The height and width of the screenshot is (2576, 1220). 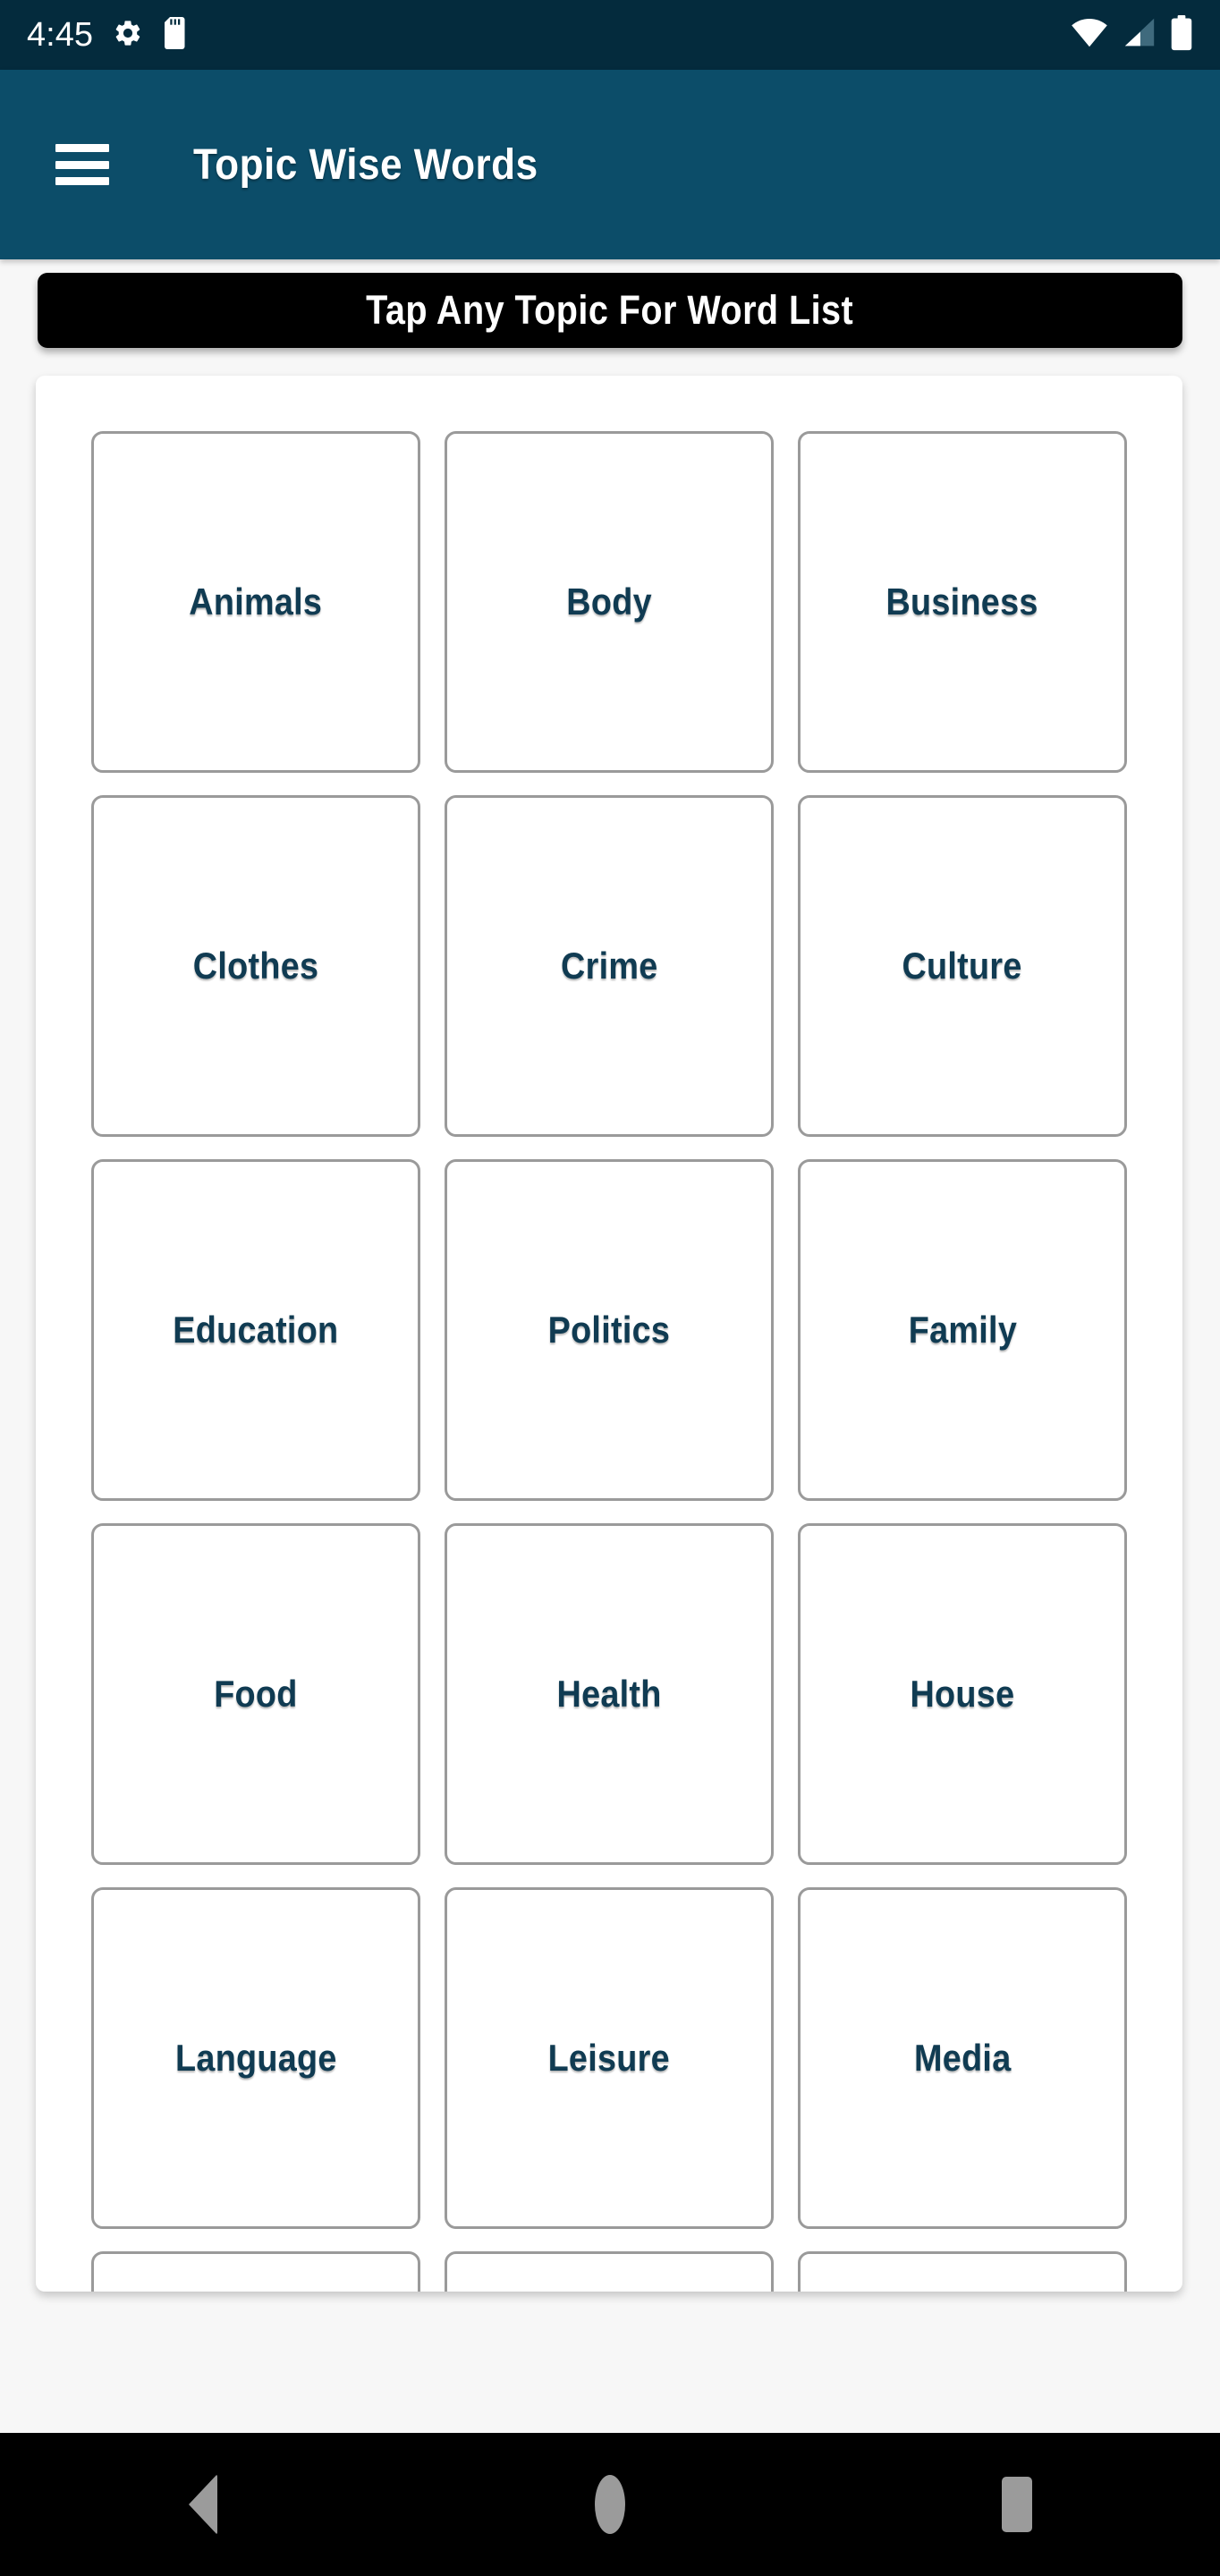 I want to click on topic-card-label: House, so click(x=963, y=1694).